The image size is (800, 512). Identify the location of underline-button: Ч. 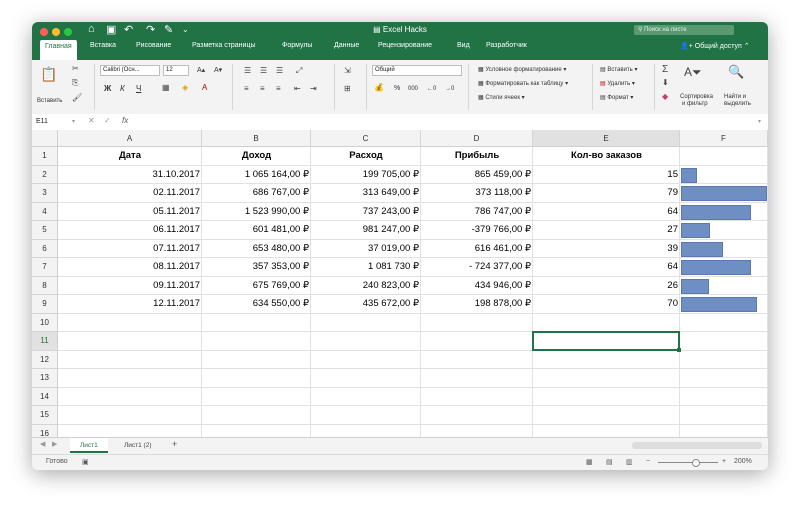
(138, 88).